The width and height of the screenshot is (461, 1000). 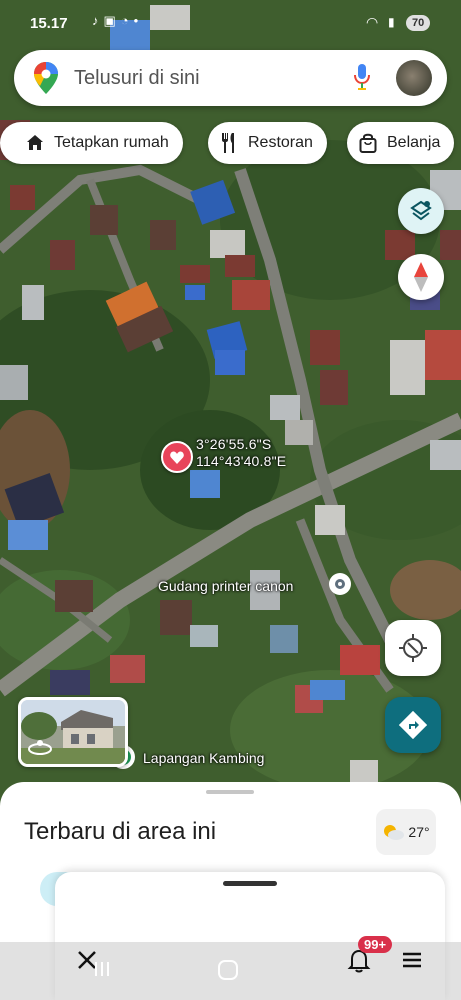 What do you see at coordinates (419, 832) in the screenshot?
I see `weather-temperature: 27°` at bounding box center [419, 832].